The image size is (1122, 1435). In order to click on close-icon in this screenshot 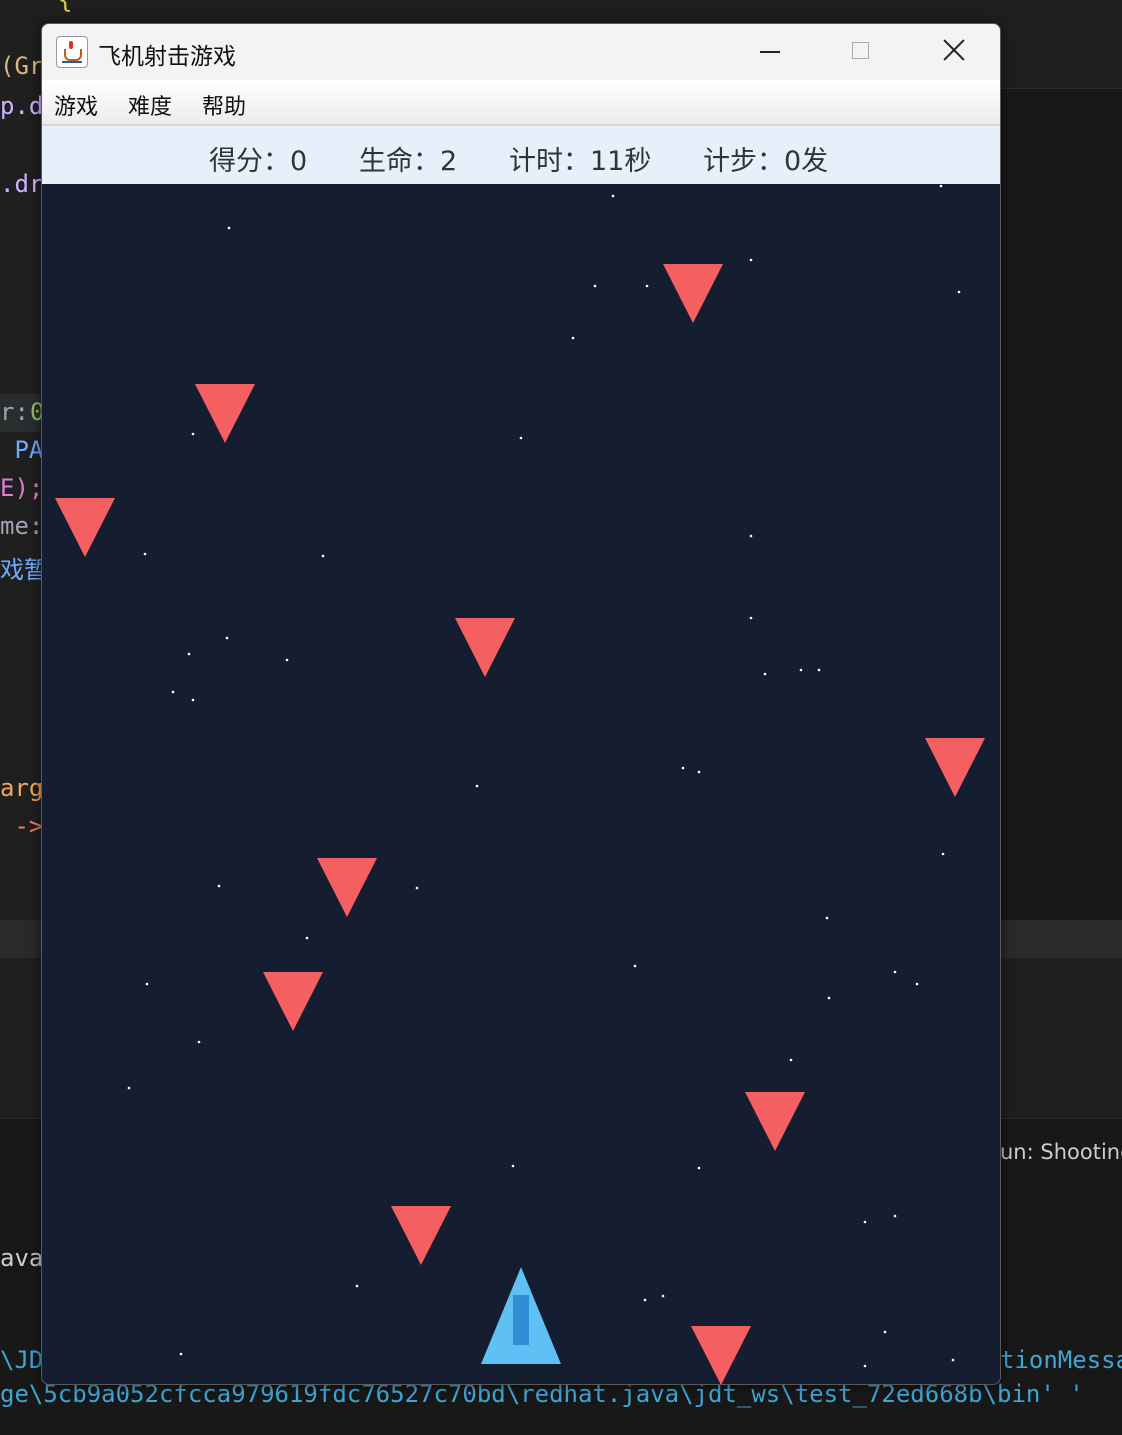, I will do `click(954, 50)`.